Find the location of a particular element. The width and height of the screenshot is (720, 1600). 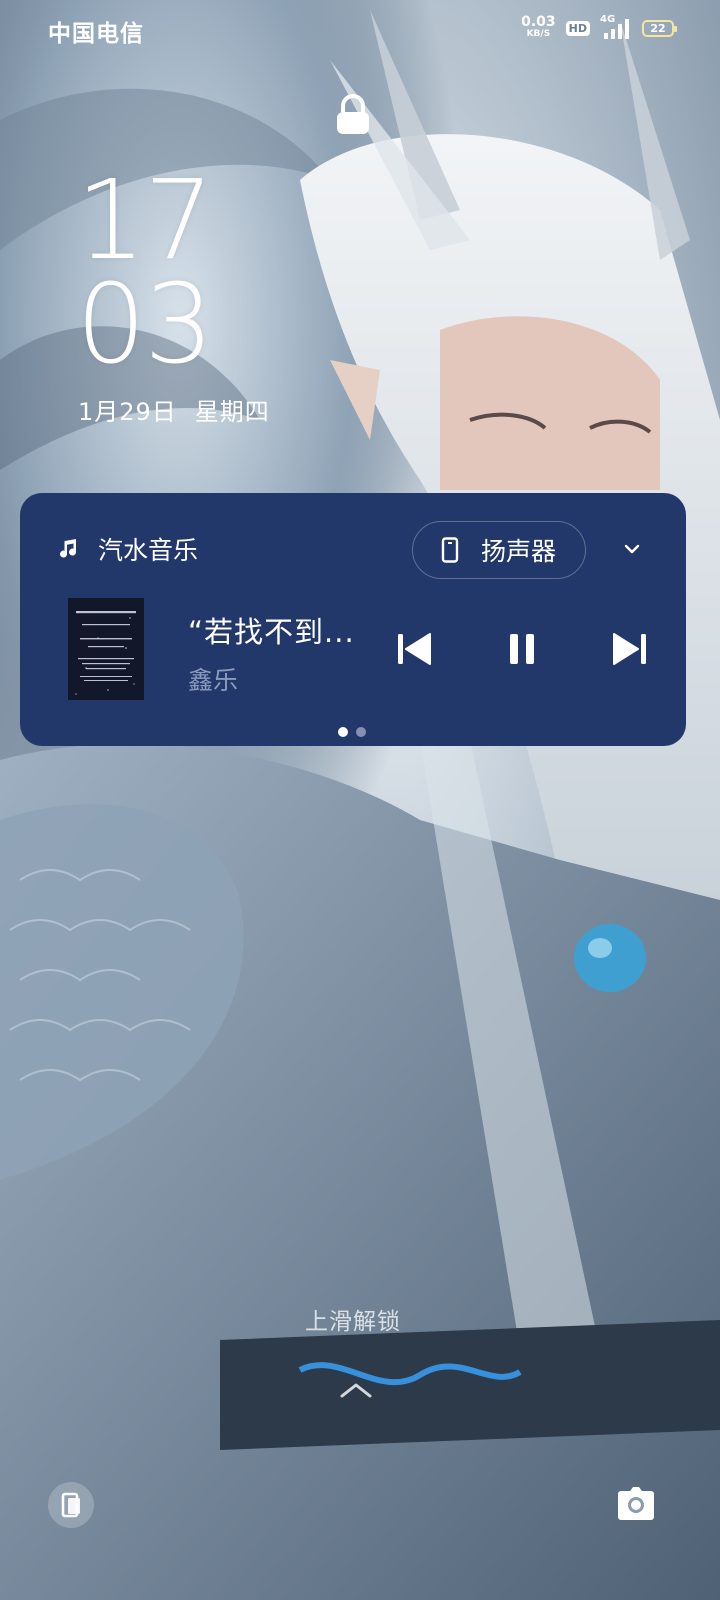

album-art-image is located at coordinates (106, 649).